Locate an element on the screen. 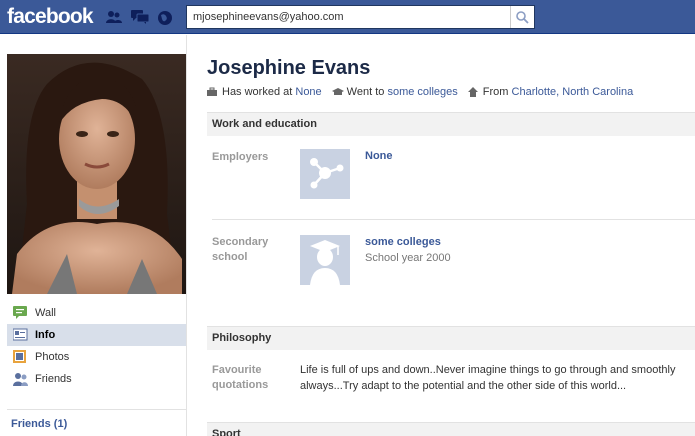 The image size is (695, 436). nav-item-label: Friends is located at coordinates (53, 379).